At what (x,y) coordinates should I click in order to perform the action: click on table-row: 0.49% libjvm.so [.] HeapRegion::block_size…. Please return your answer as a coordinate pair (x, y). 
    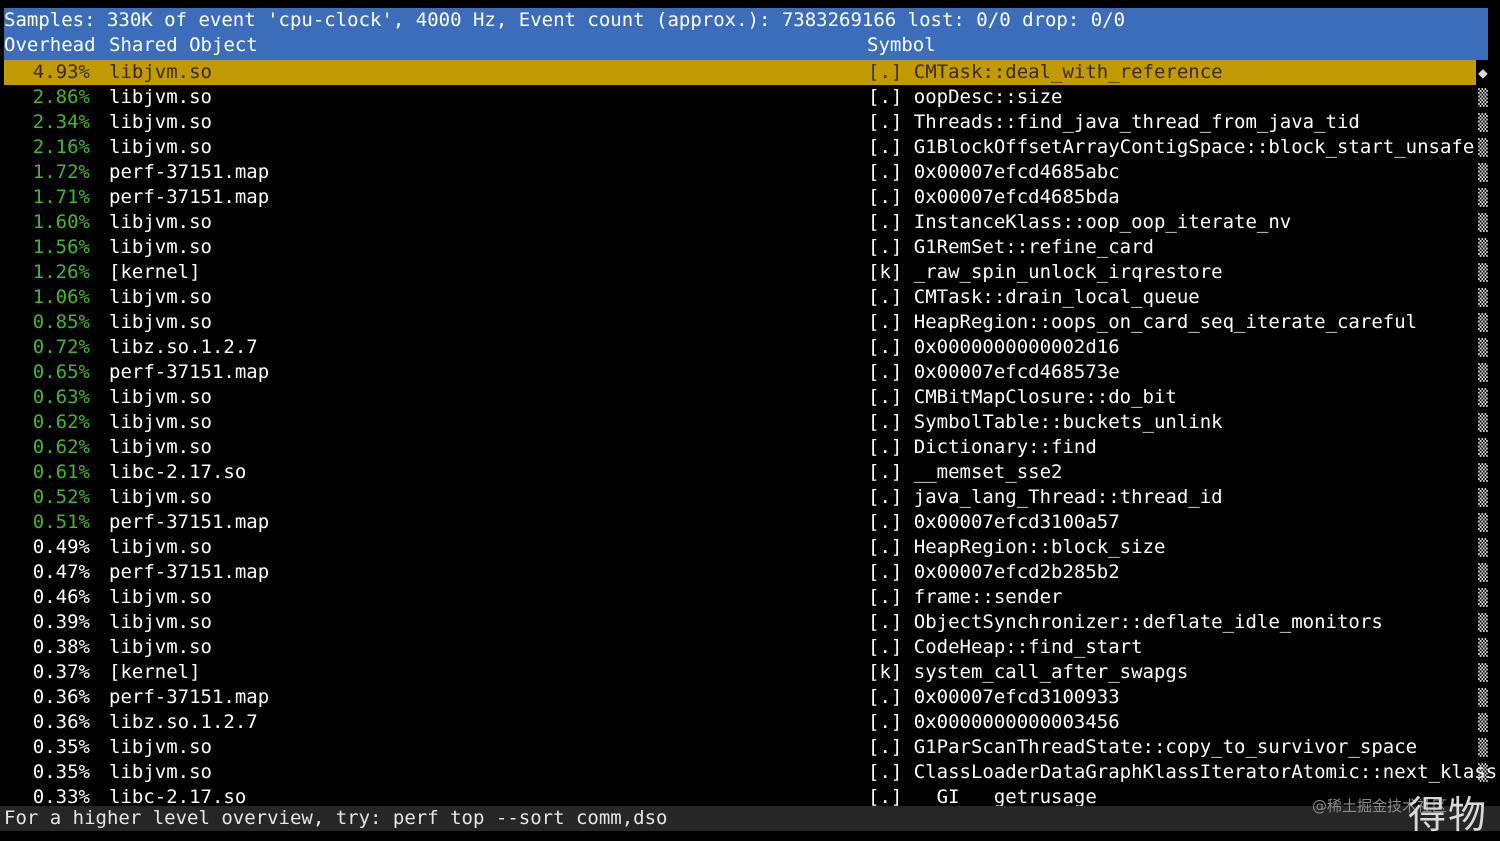
    Looking at the image, I should click on (752, 547).